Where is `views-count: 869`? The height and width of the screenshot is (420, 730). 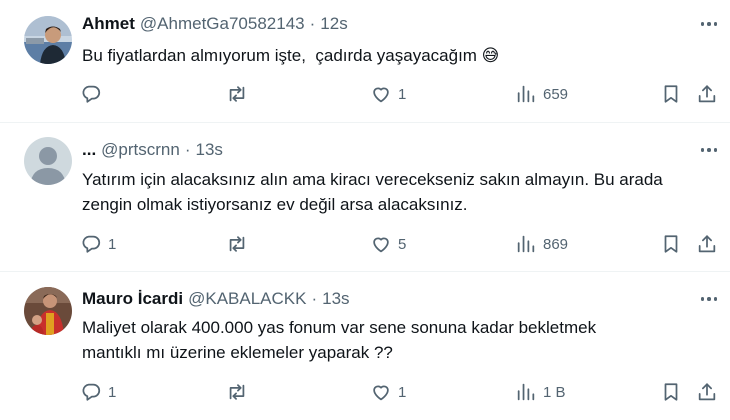 views-count: 869 is located at coordinates (556, 244).